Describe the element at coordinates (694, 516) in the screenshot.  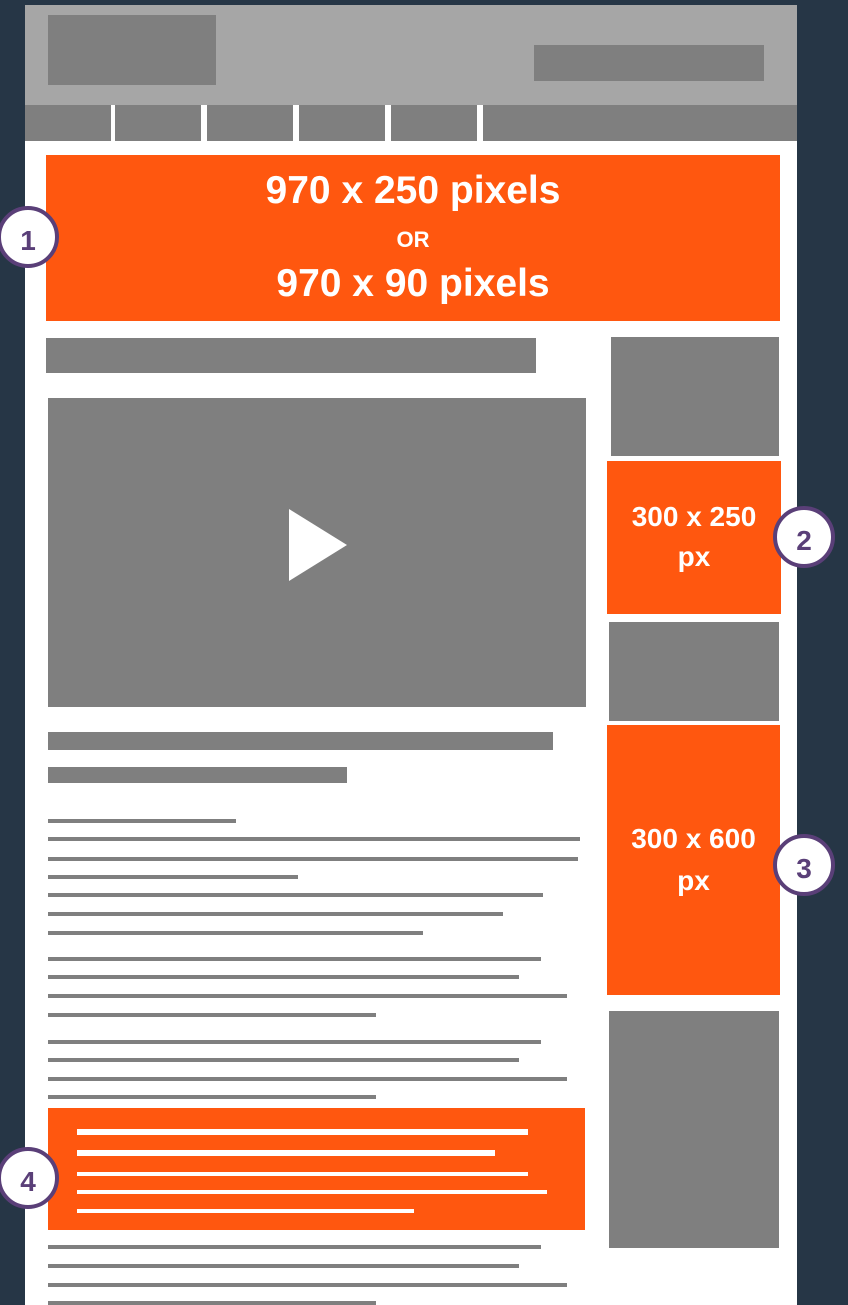
I see `medium-rectangle-size-label: 300 x 250` at that location.